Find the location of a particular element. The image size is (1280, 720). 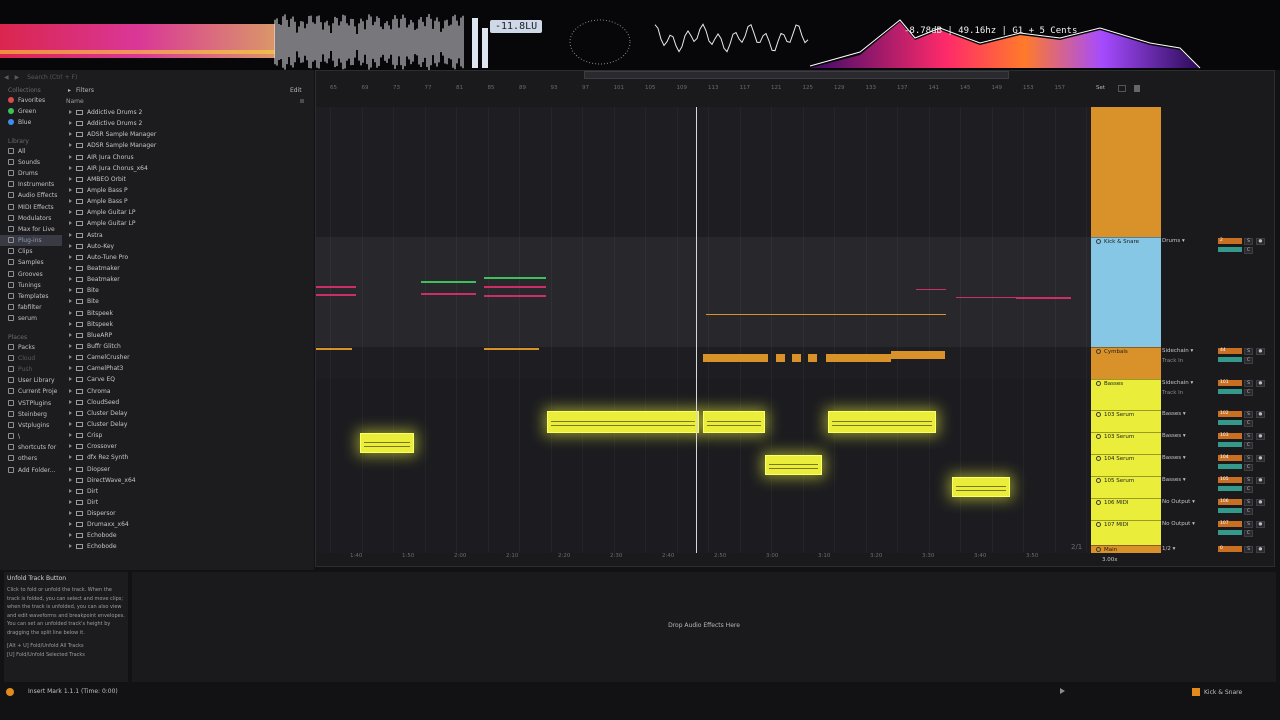

sidebar-item: shortcuts for is located at coordinates (31, 447).